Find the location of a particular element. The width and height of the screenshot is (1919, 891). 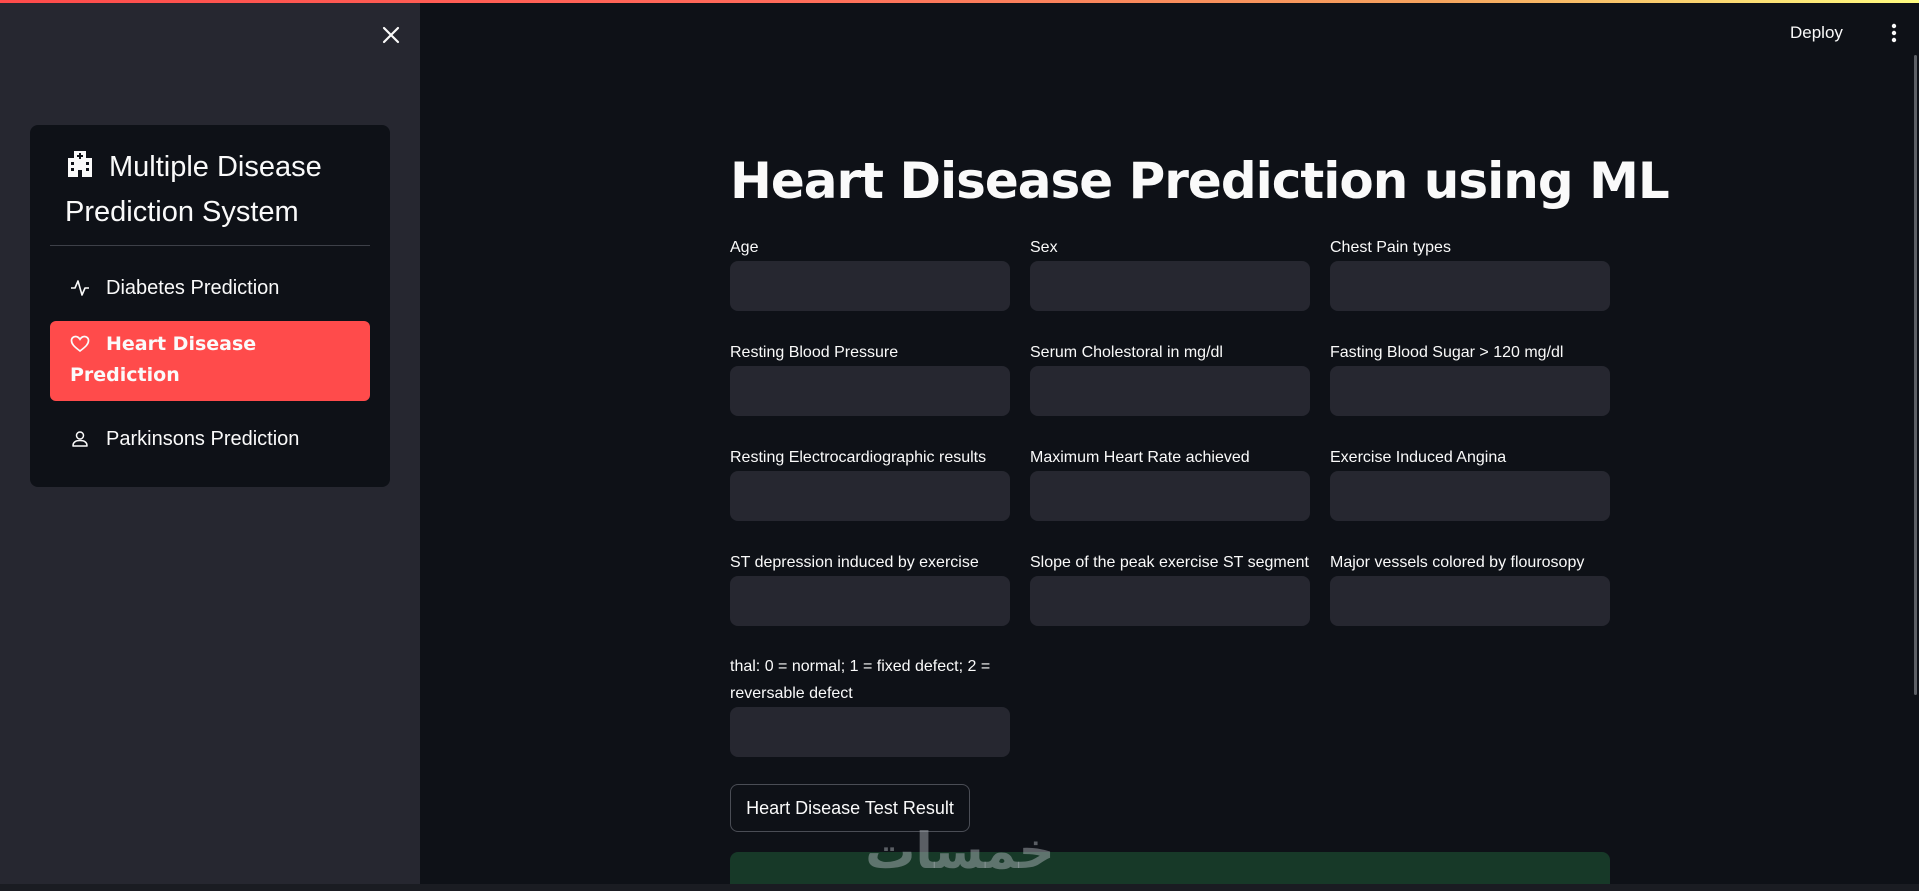

sidebar-item-label: Parkinsons Prediction is located at coordinates (203, 439).